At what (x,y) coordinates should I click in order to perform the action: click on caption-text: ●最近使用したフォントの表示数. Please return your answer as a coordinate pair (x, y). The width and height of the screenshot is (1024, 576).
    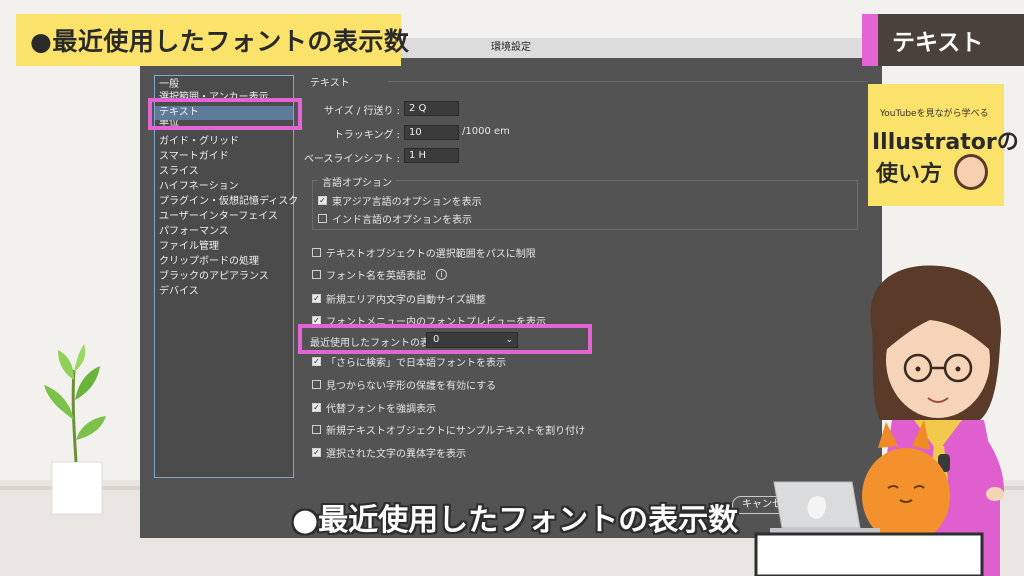
    Looking at the image, I should click on (515, 520).